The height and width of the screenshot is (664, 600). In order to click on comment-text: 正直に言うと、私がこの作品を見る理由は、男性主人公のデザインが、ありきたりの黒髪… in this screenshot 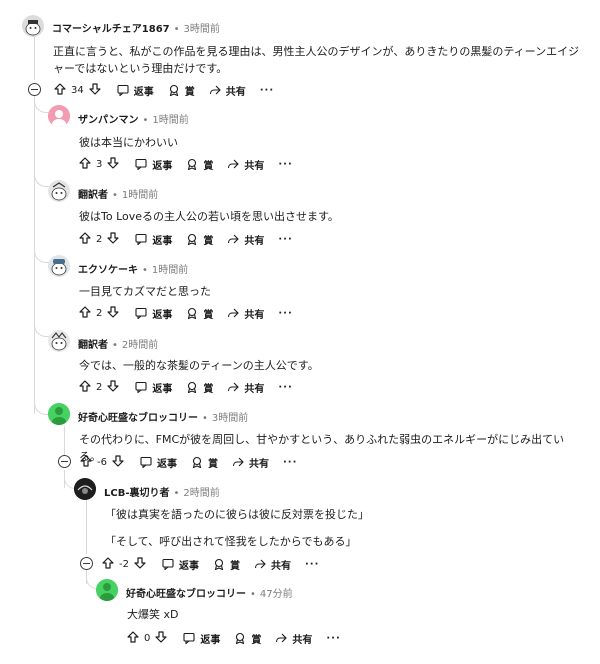, I will do `click(316, 60)`.